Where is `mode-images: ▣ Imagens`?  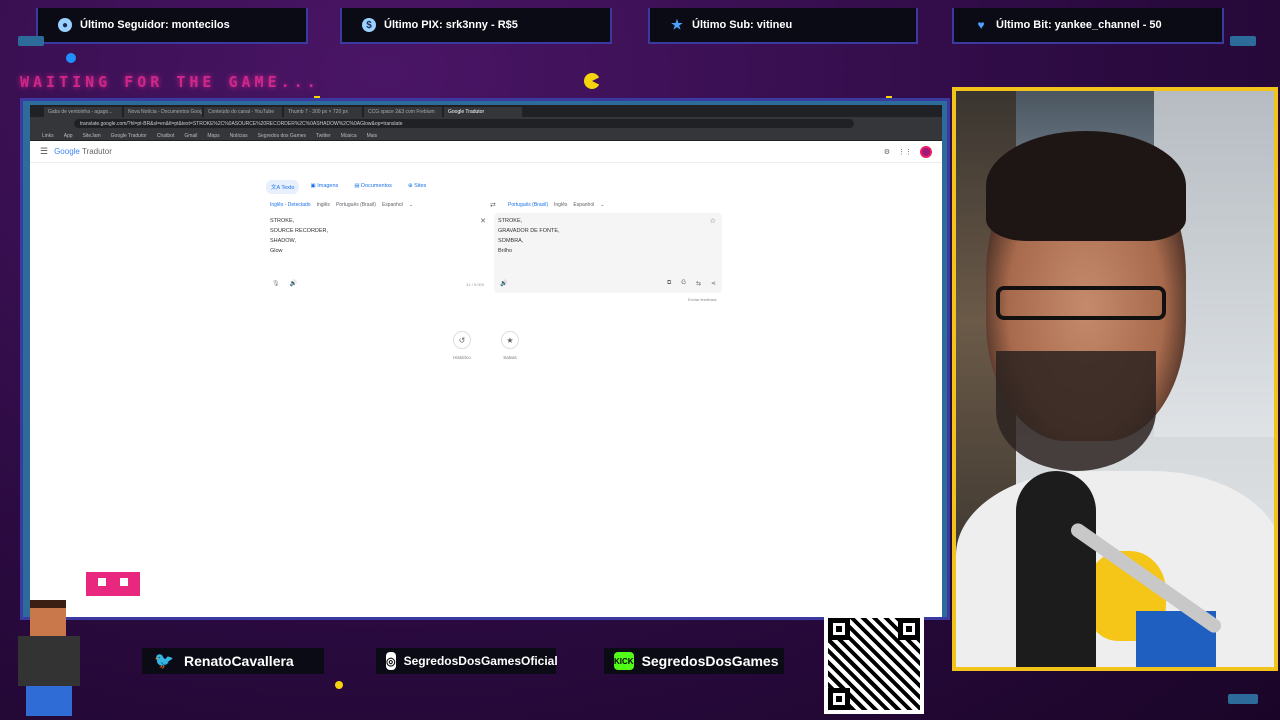 mode-images: ▣ Imagens is located at coordinates (324, 187).